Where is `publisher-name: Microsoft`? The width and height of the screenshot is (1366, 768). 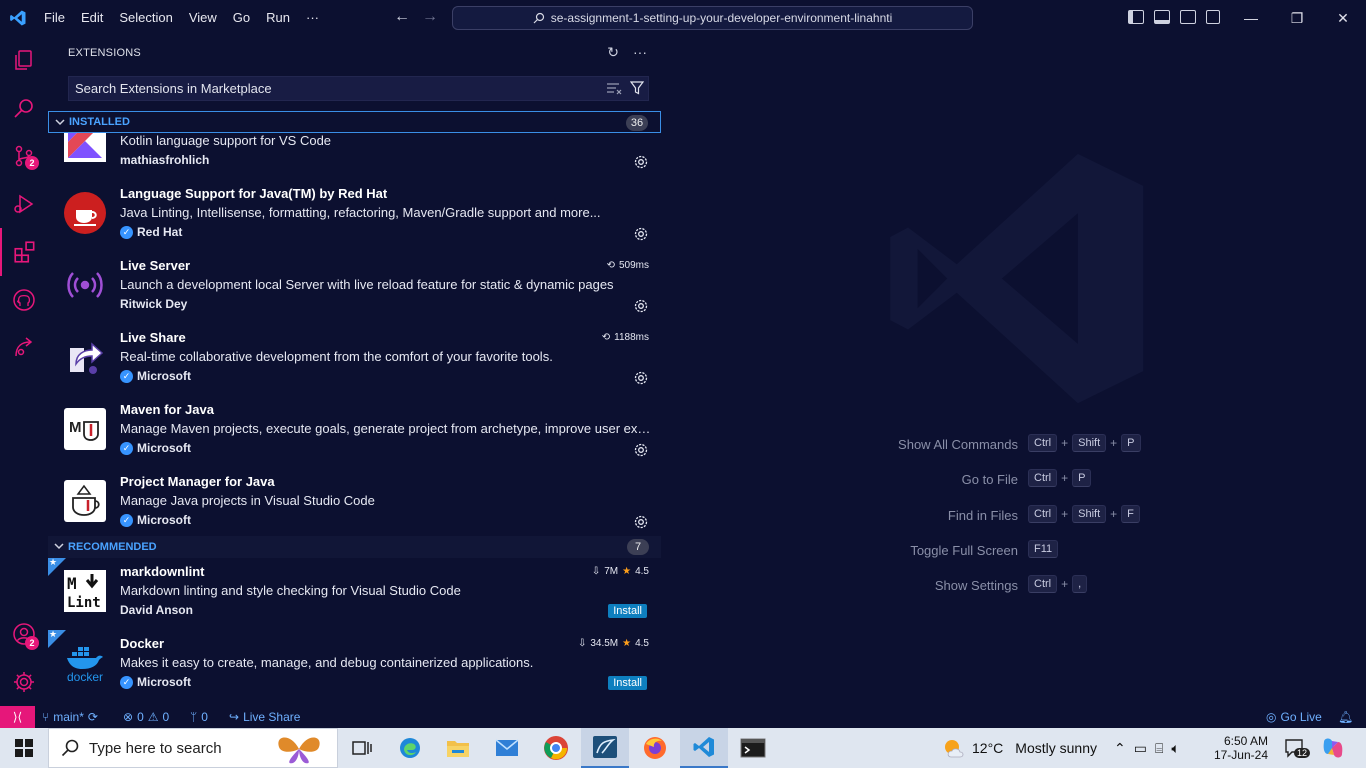 publisher-name: Microsoft is located at coordinates (164, 520).